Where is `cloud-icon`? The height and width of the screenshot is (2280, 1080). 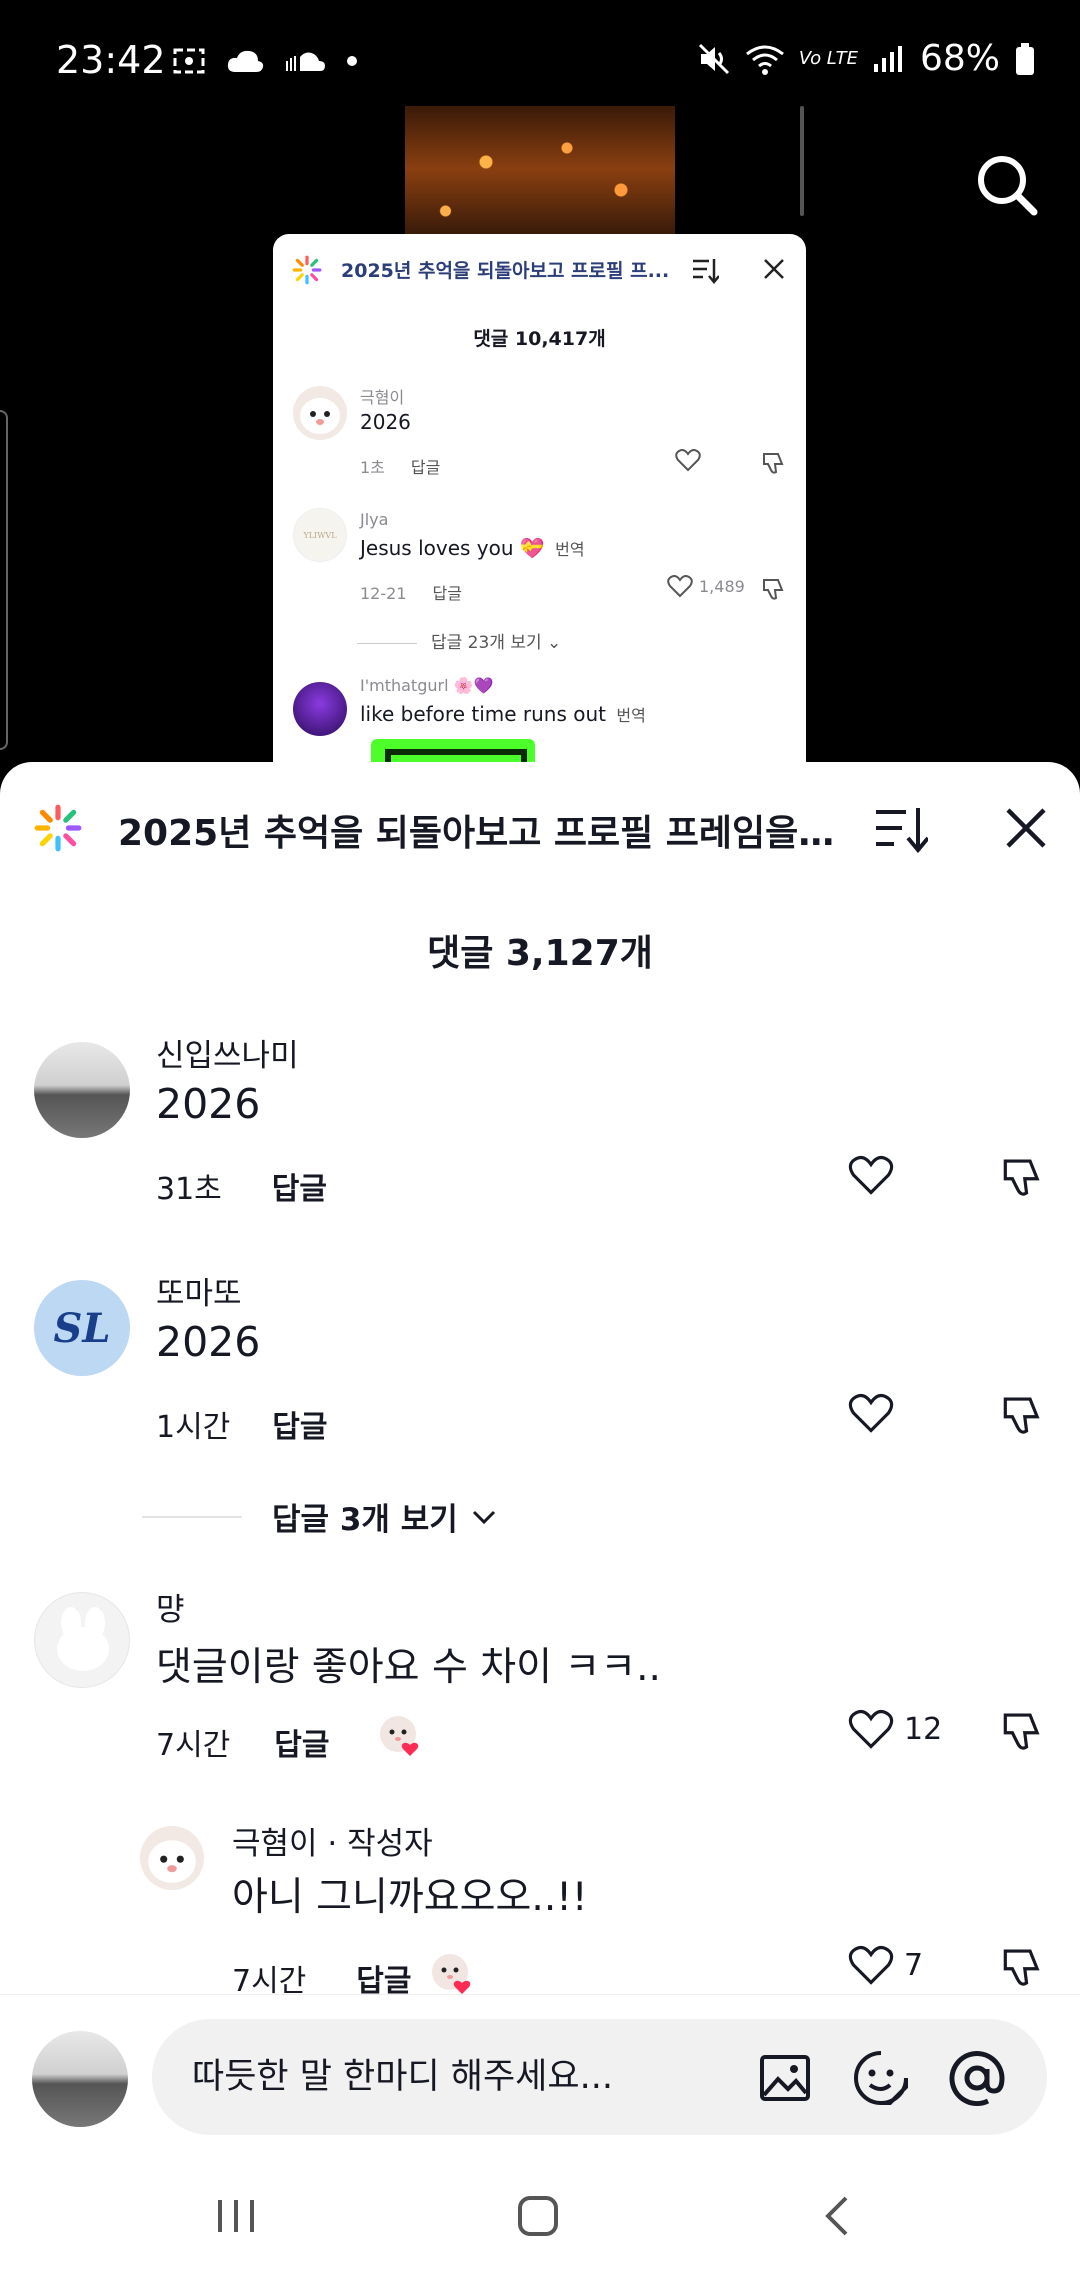 cloud-icon is located at coordinates (245, 61).